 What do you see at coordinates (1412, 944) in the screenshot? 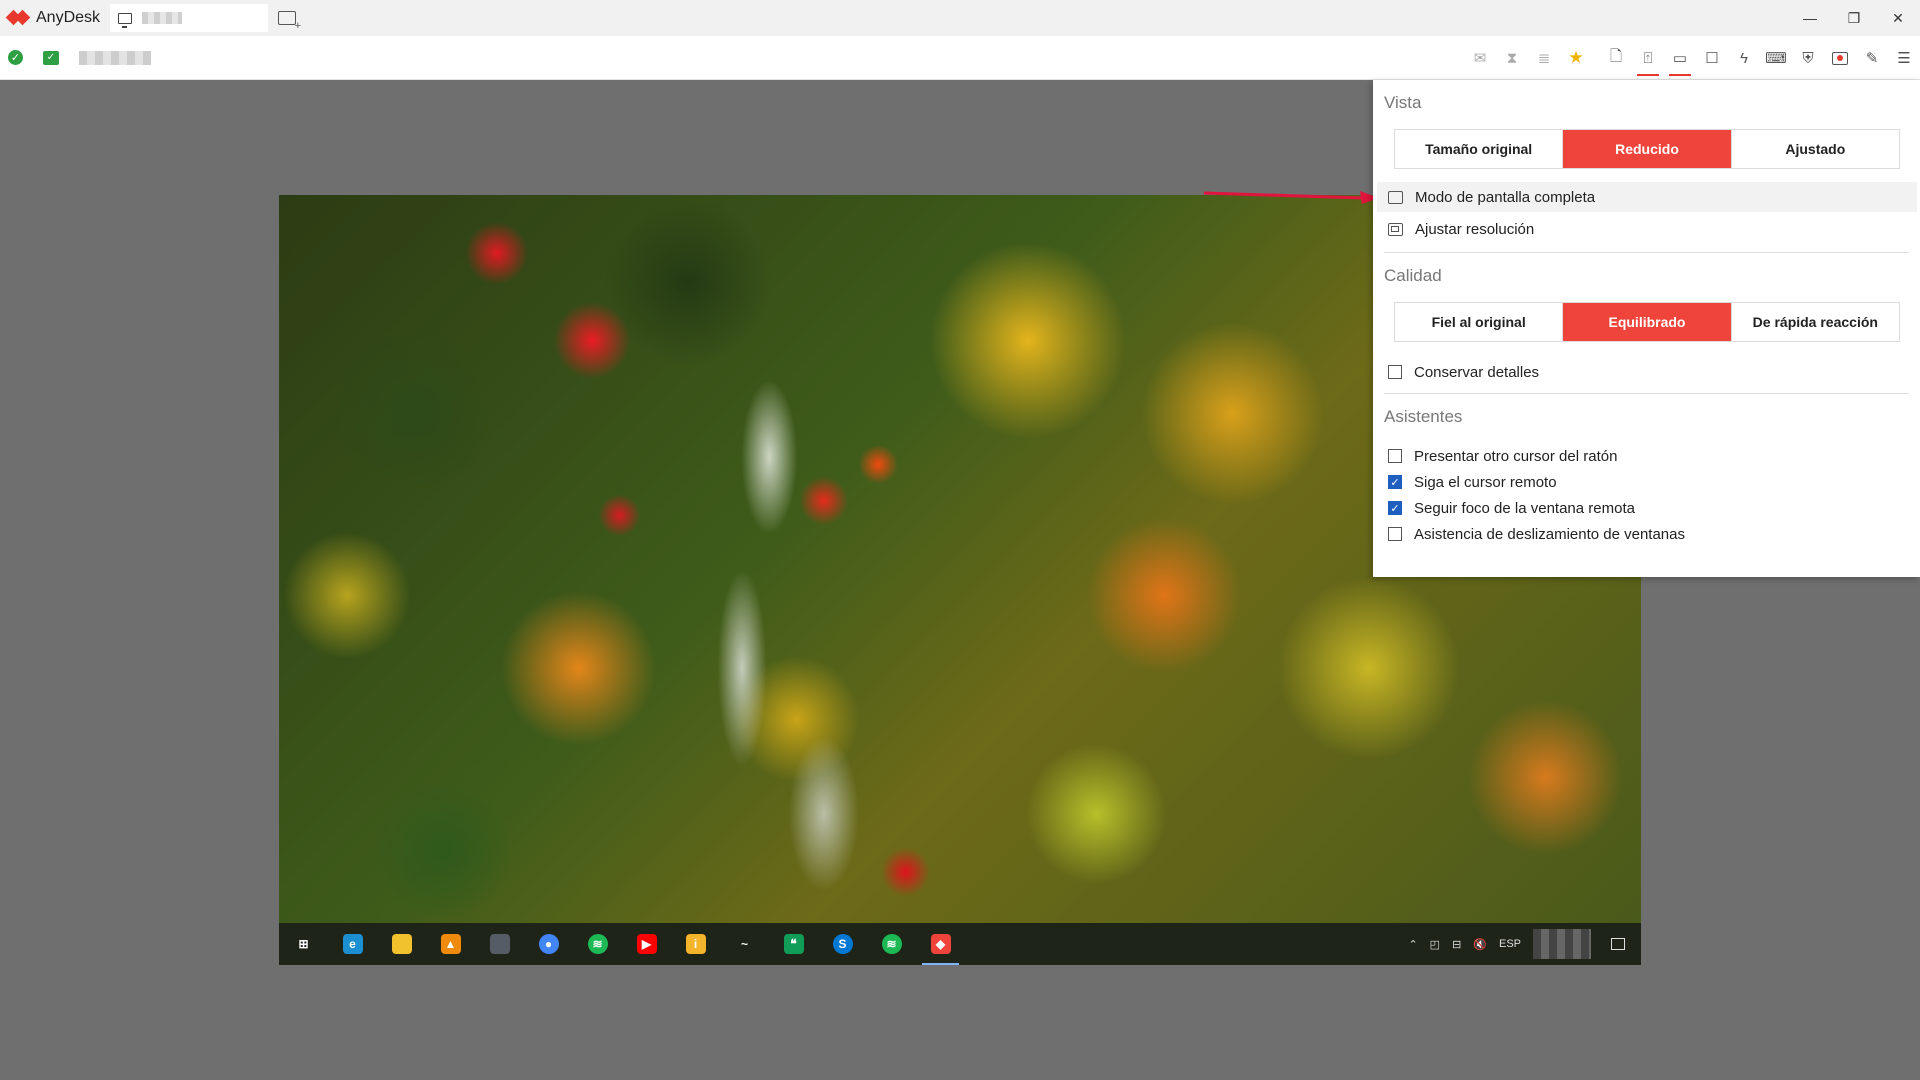
I see `tray-chevron-icon: ⌃` at bounding box center [1412, 944].